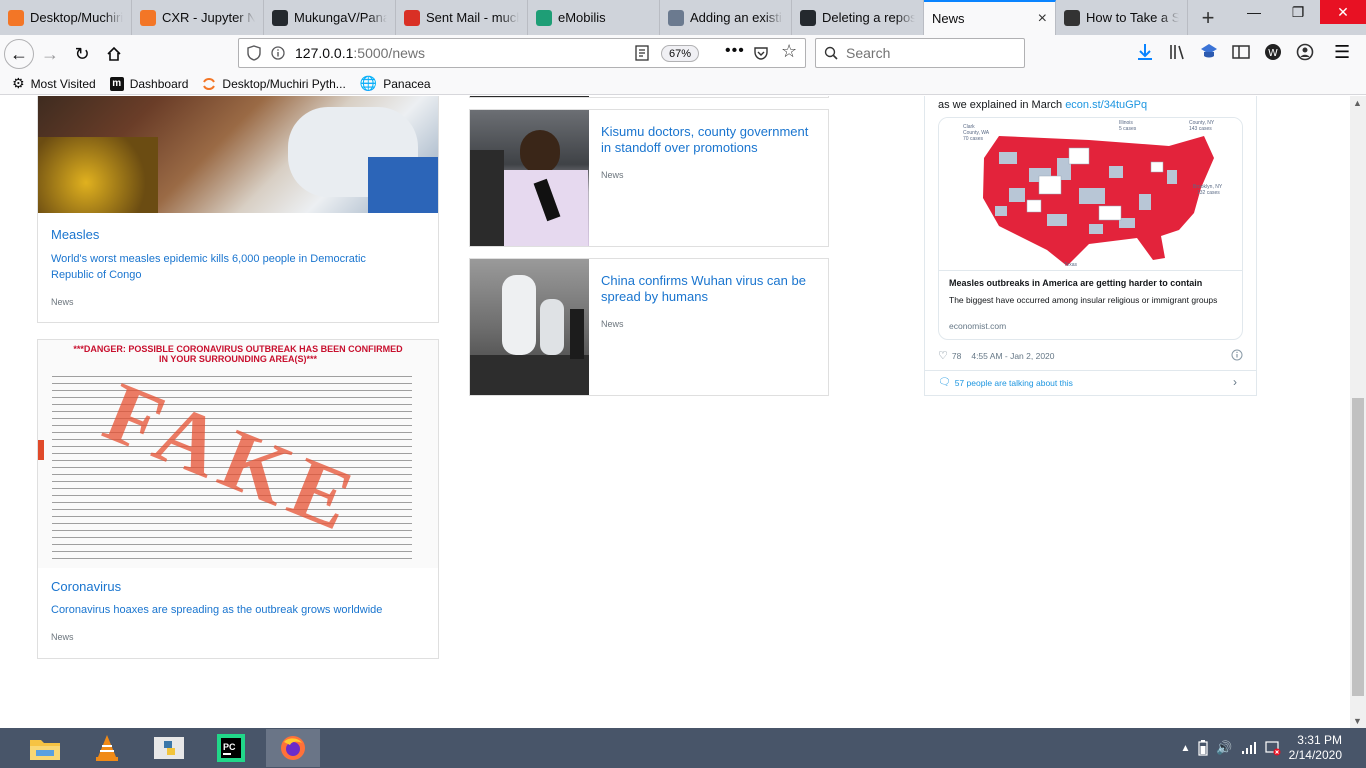 The width and height of the screenshot is (1366, 768). I want to click on download-icon, so click(1145, 52).